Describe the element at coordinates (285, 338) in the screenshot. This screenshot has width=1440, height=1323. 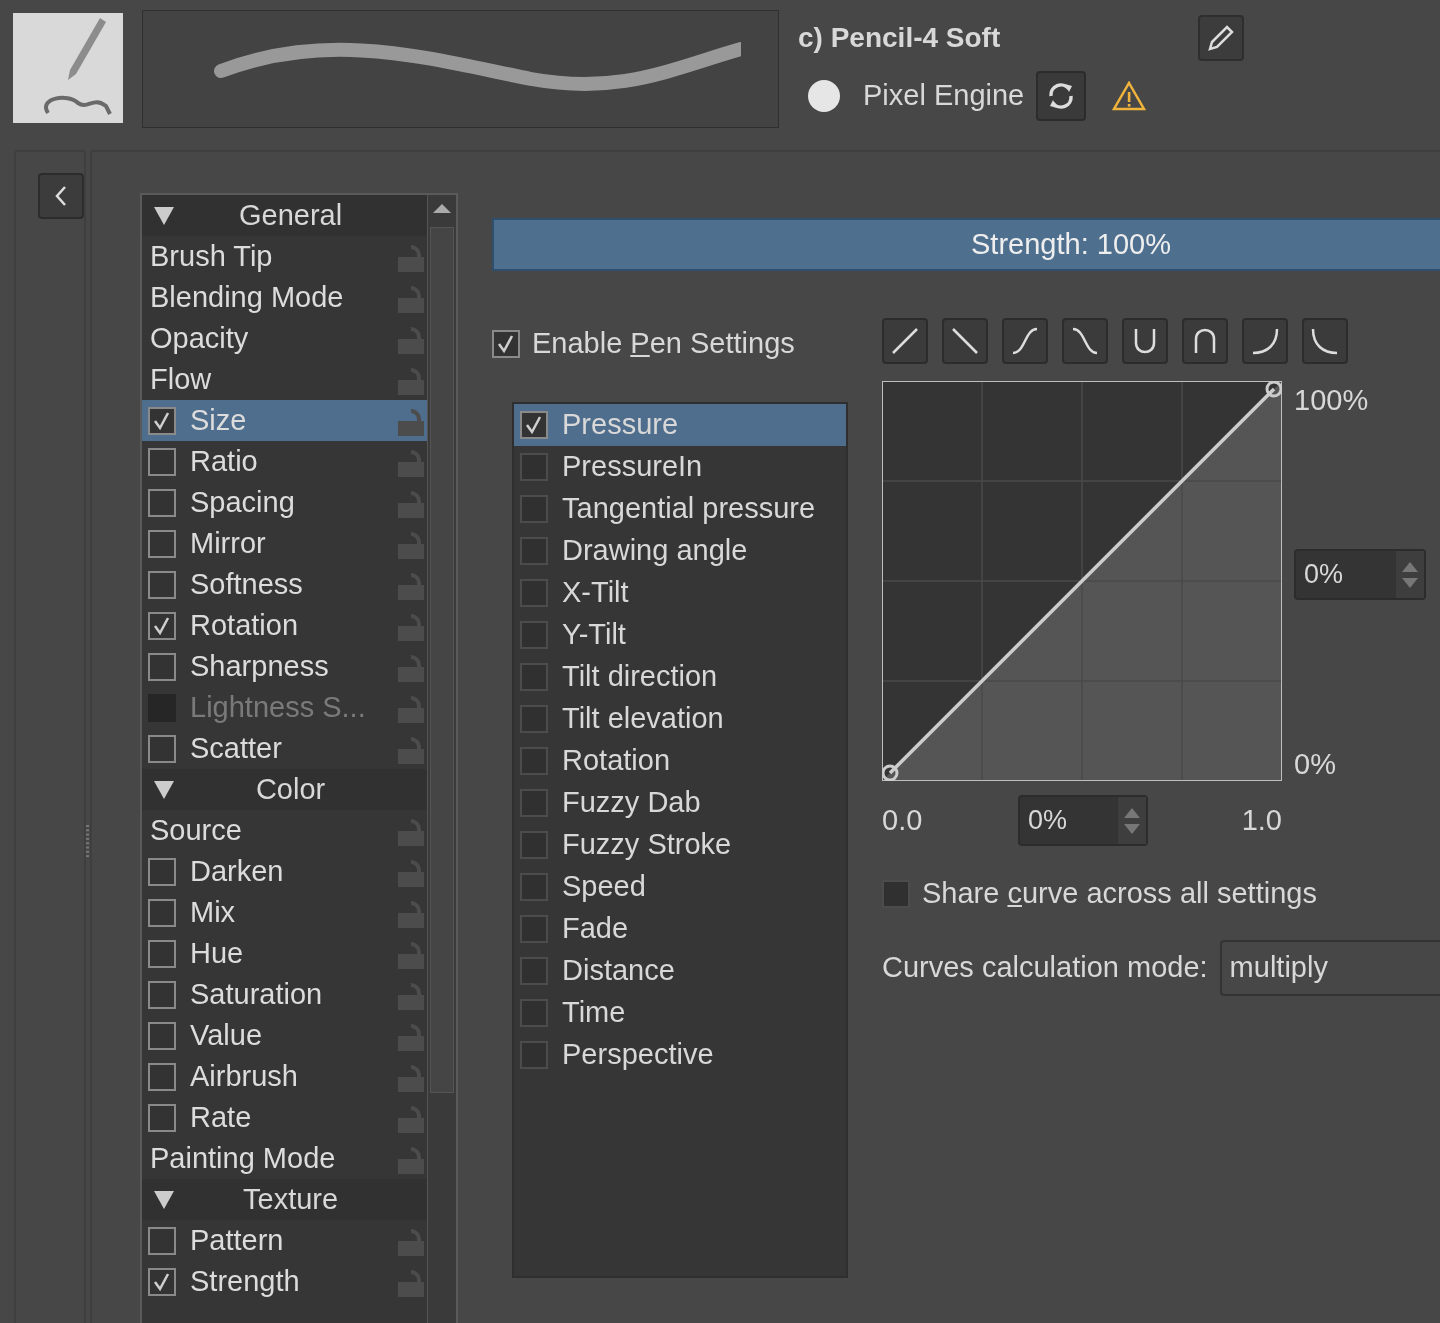
I see `option-item: Opacity` at that location.